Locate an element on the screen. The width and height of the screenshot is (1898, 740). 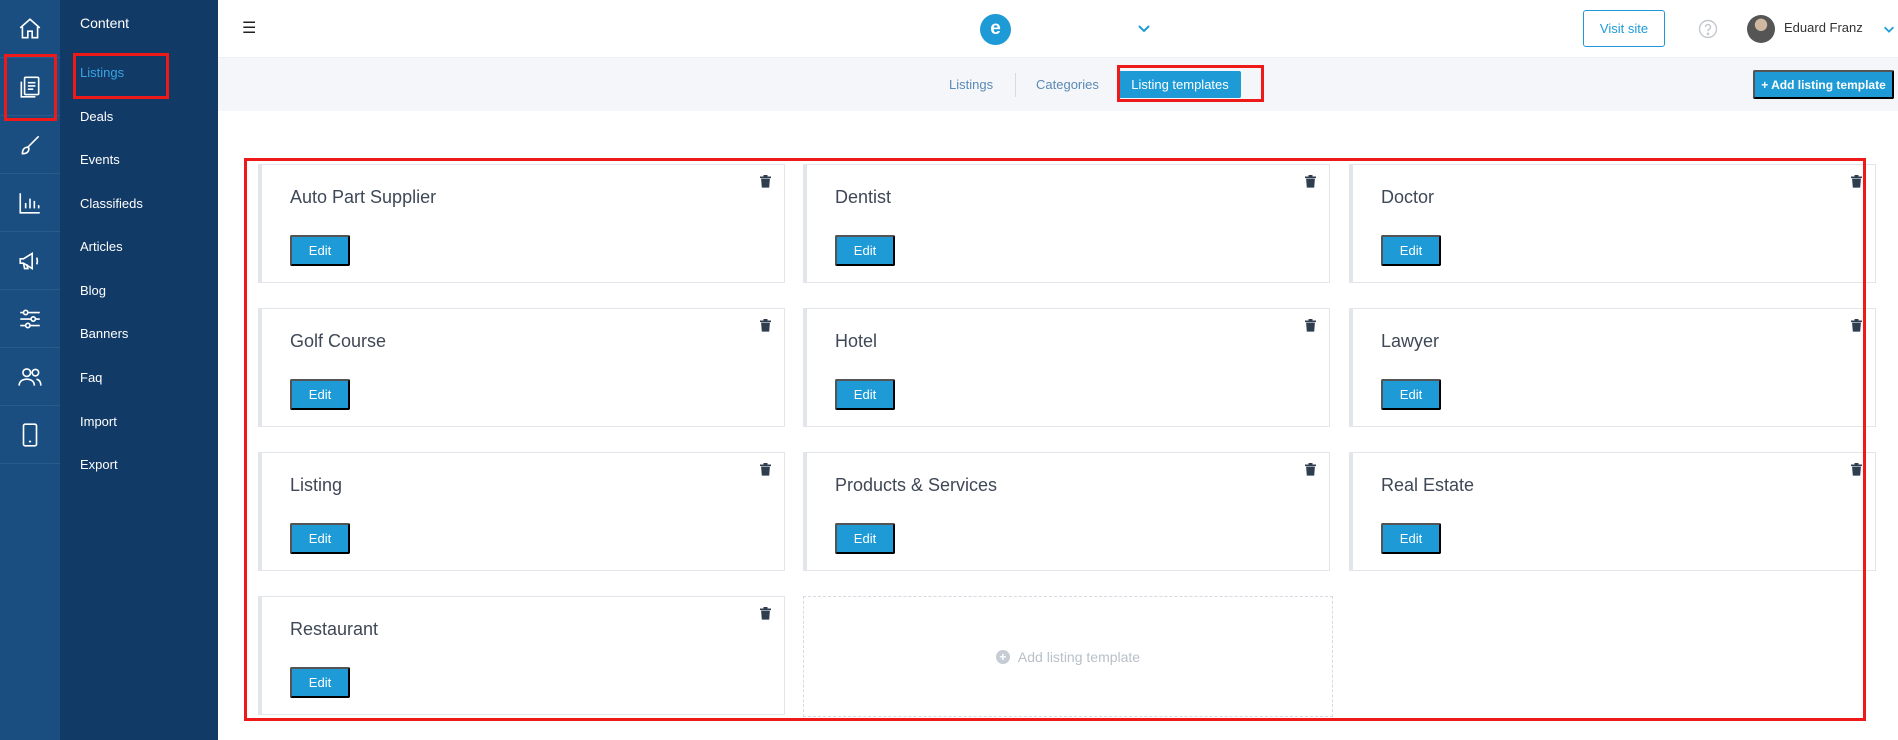
user-name: Eduard Franz is located at coordinates (1823, 27).